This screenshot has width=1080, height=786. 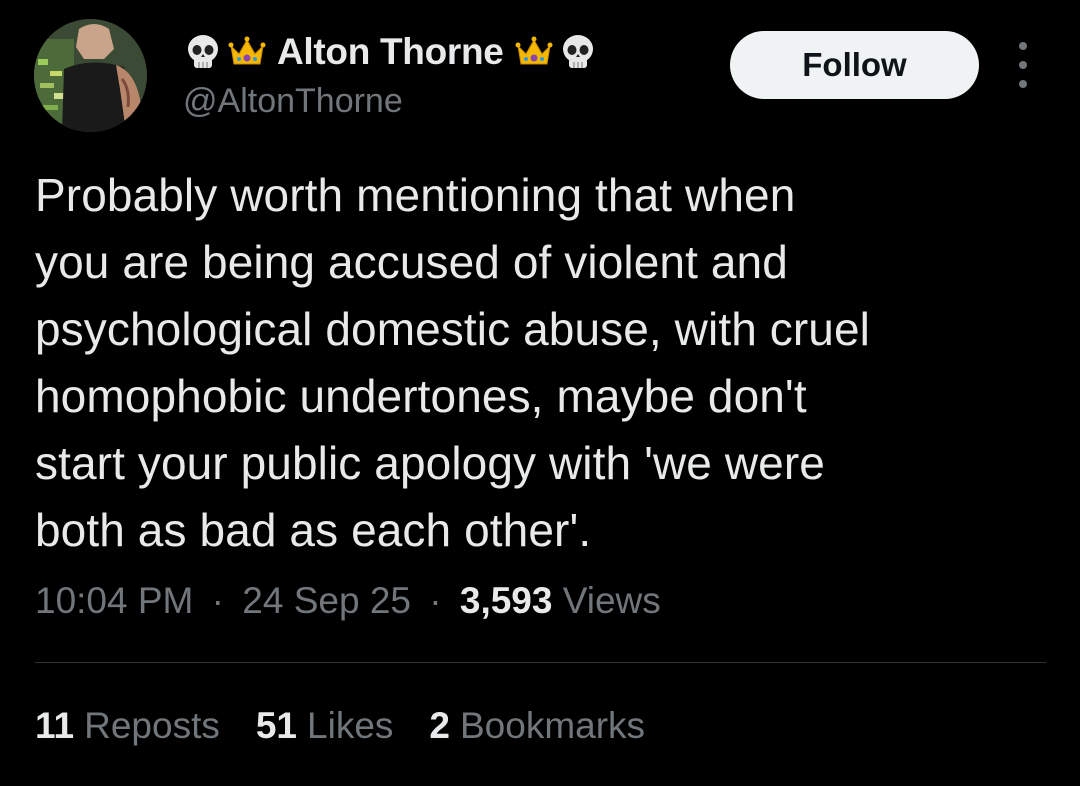 I want to click on tweet-time: 10:04 PM, so click(x=114, y=600).